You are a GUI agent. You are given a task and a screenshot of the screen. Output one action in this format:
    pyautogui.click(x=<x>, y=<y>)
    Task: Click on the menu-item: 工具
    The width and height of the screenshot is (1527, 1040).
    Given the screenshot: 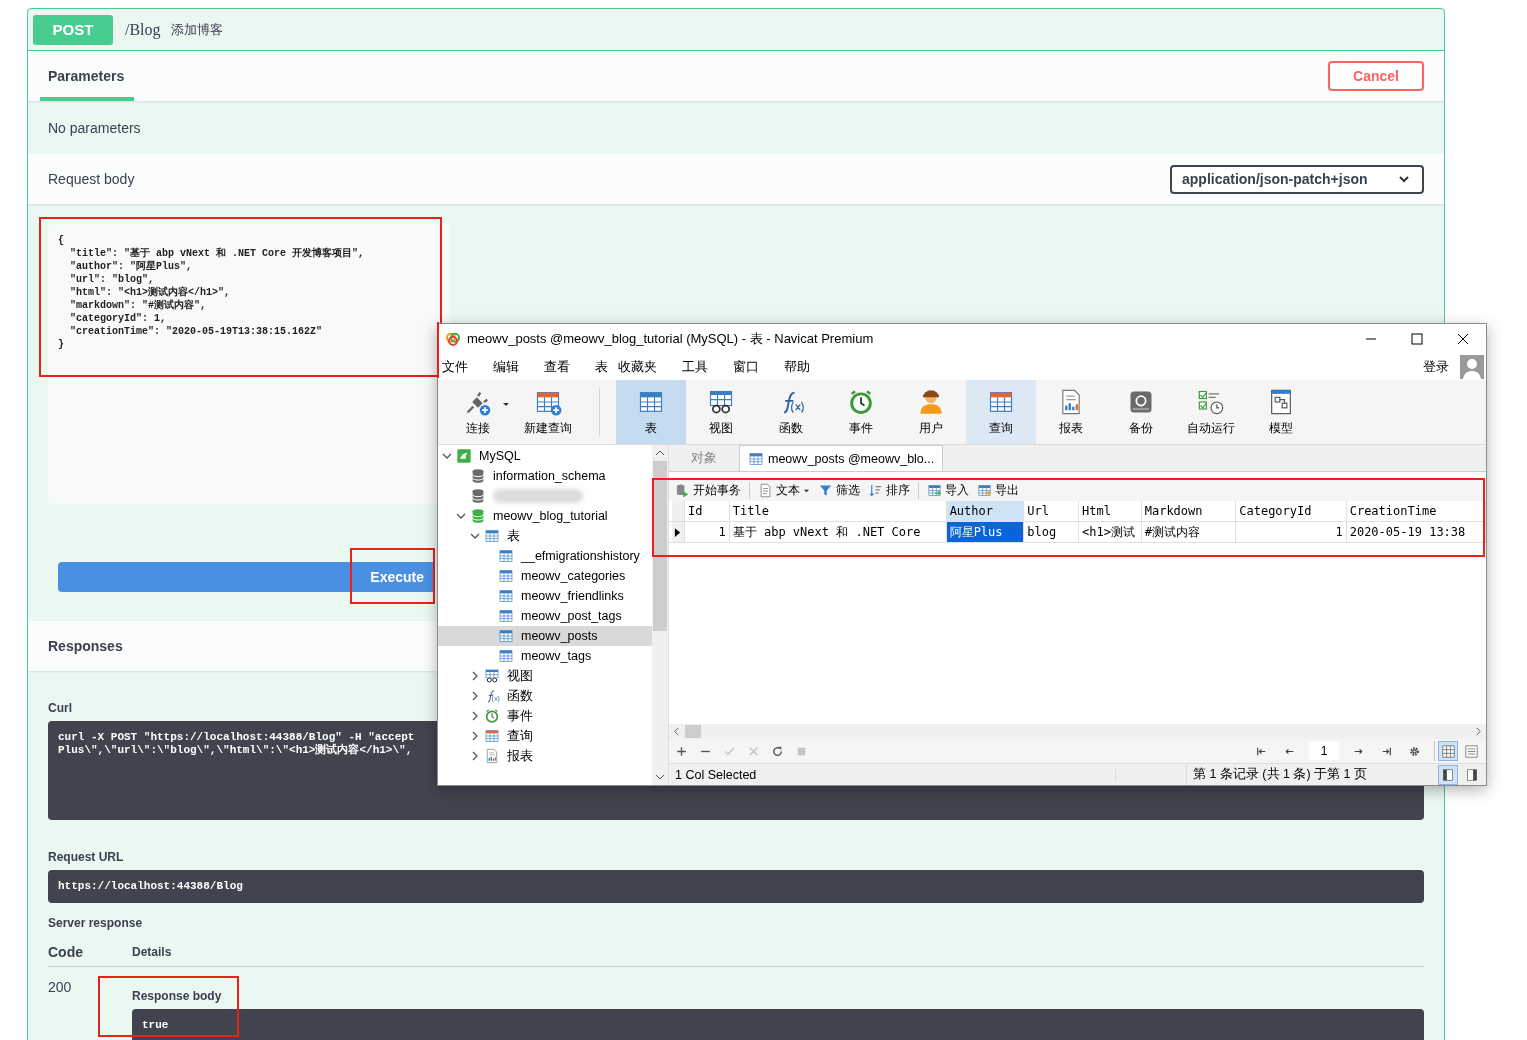 What is the action you would take?
    pyautogui.click(x=695, y=367)
    